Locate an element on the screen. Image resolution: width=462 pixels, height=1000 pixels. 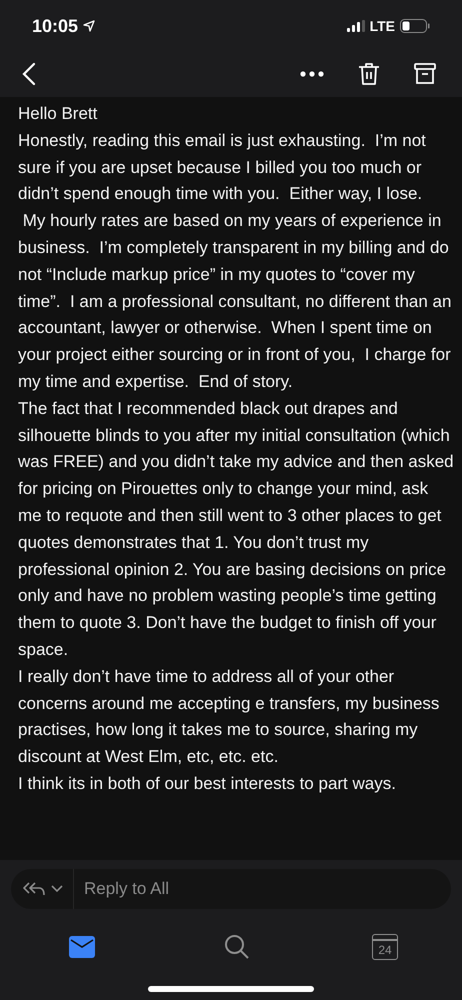
trash-icon is located at coordinates (369, 74).